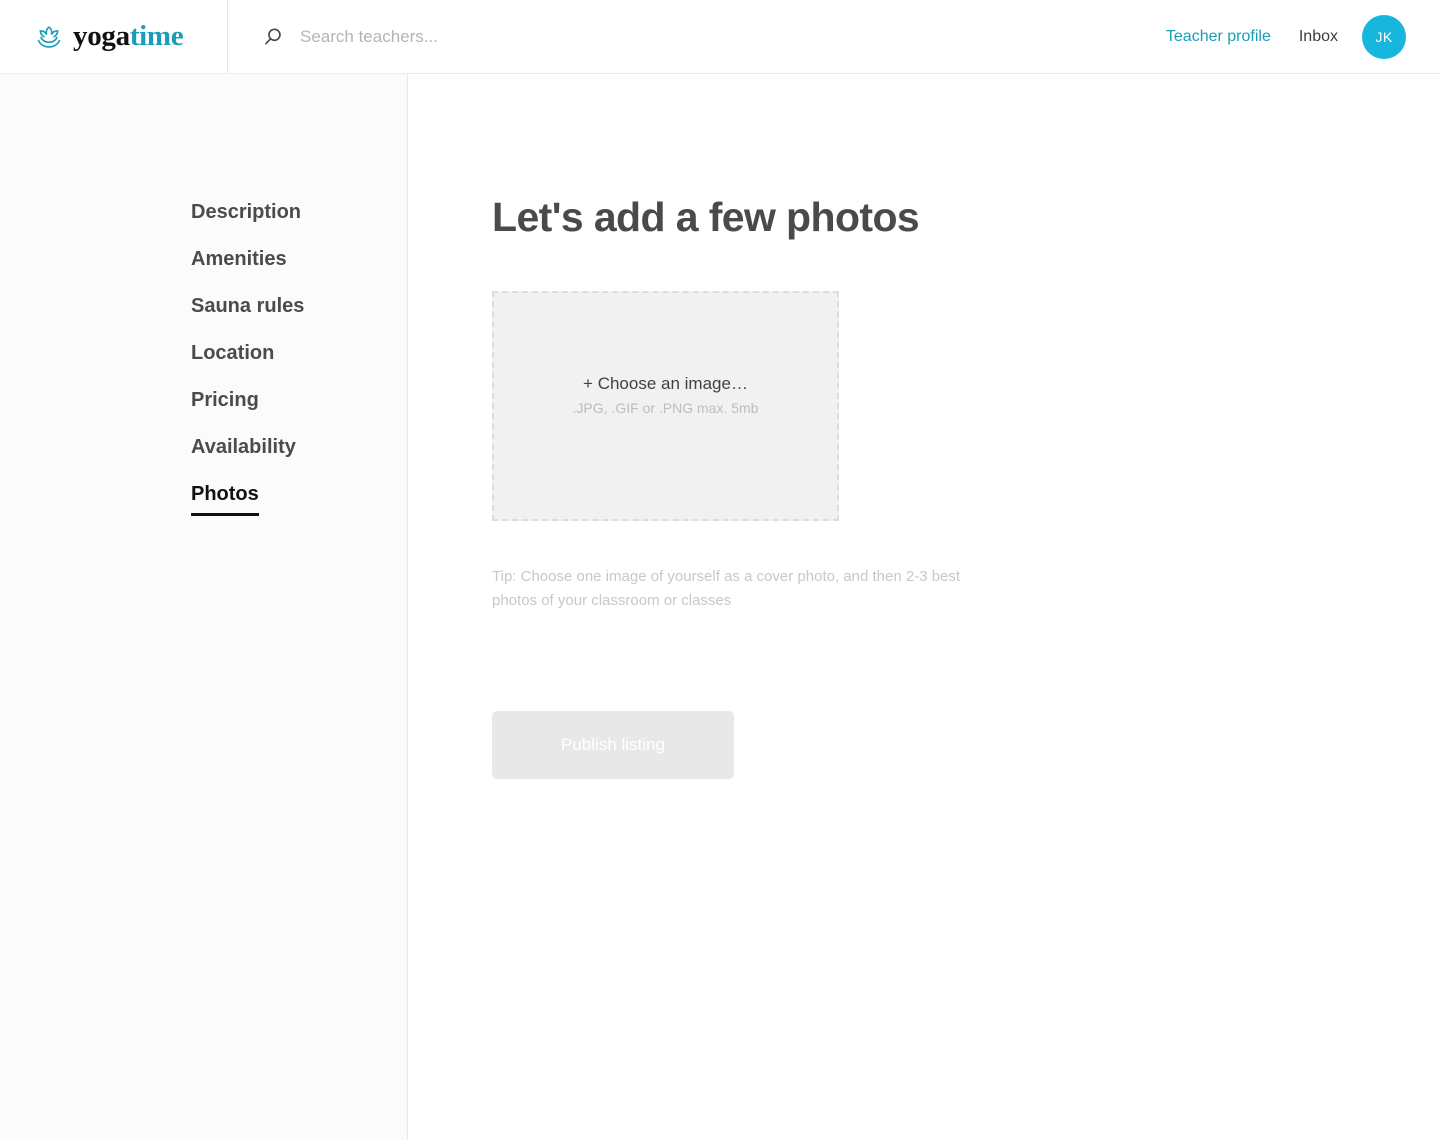 The width and height of the screenshot is (1440, 1140). I want to click on search-input, so click(510, 36).